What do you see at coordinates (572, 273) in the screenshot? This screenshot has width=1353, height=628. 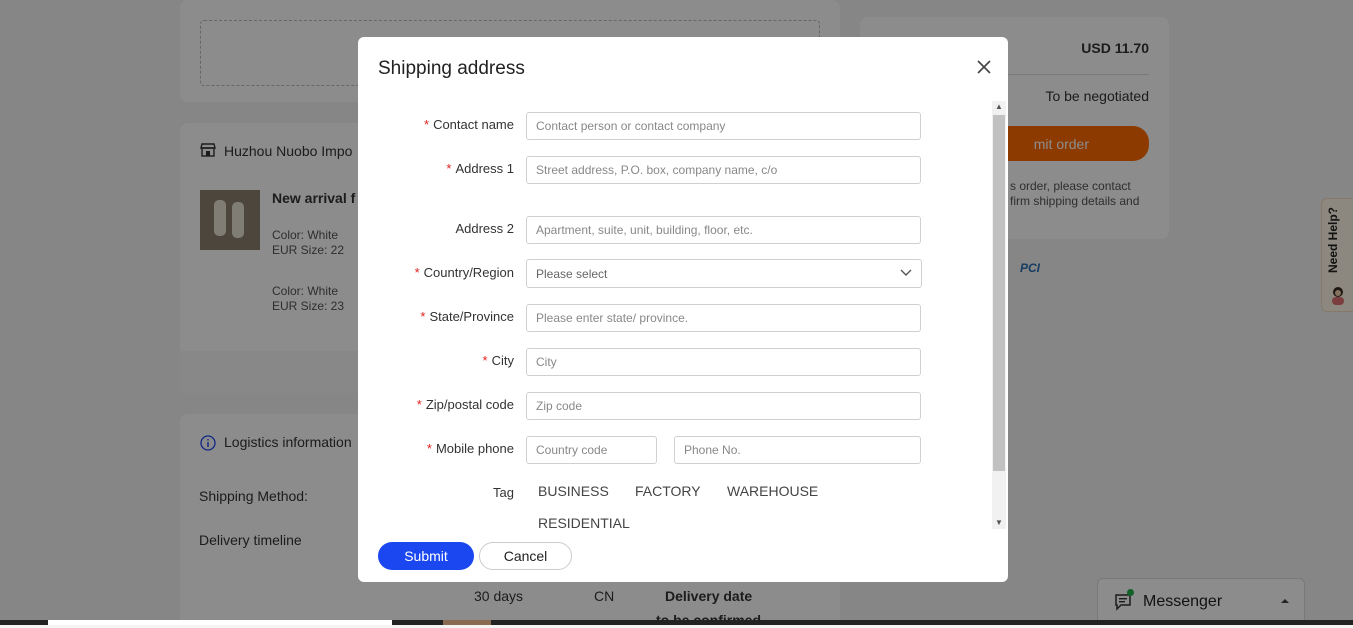 I see `country-select-placeholder: Please select` at bounding box center [572, 273].